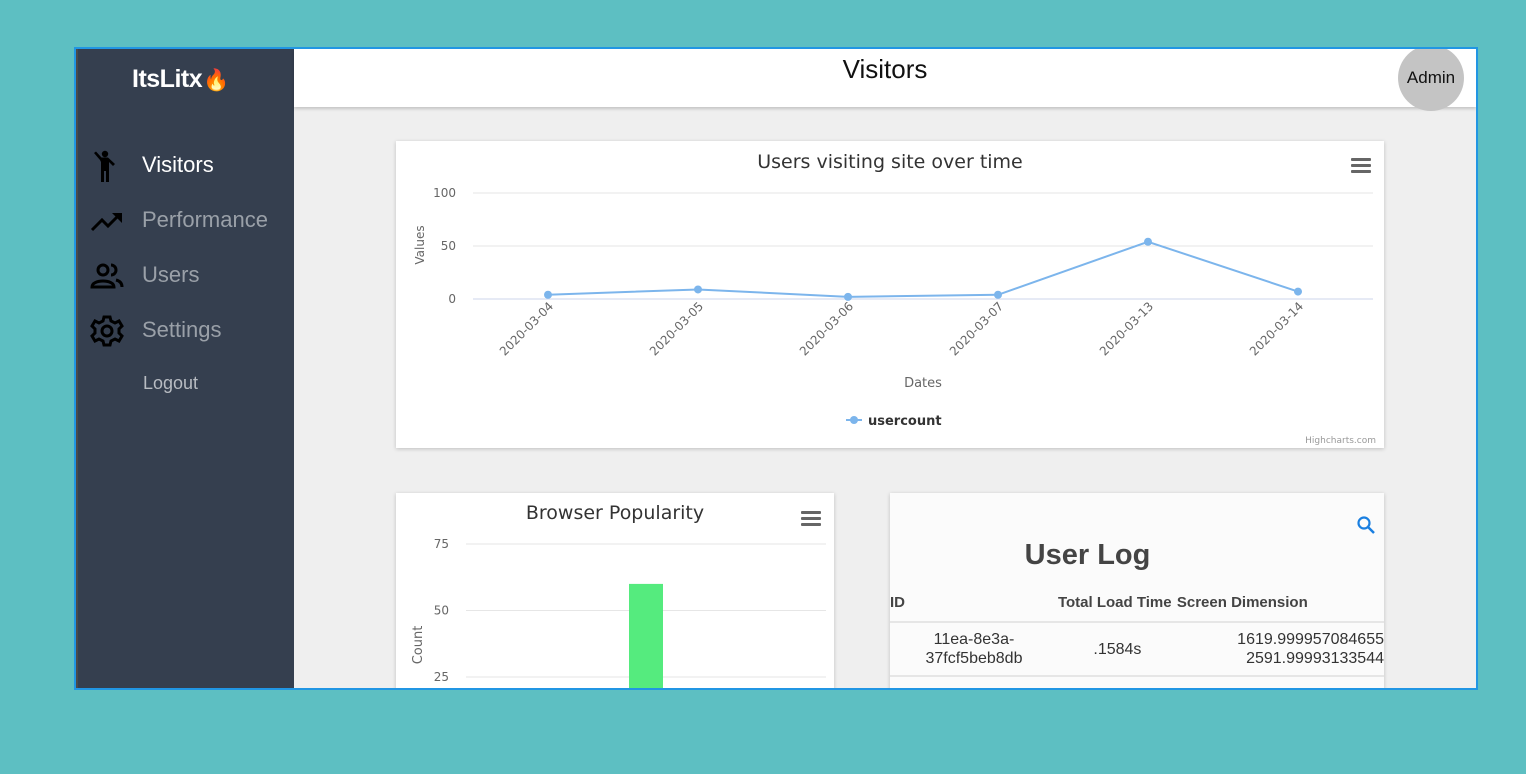 This screenshot has width=1526, height=774. What do you see at coordinates (441, 544) in the screenshot?
I see `y-tick-label: 75` at bounding box center [441, 544].